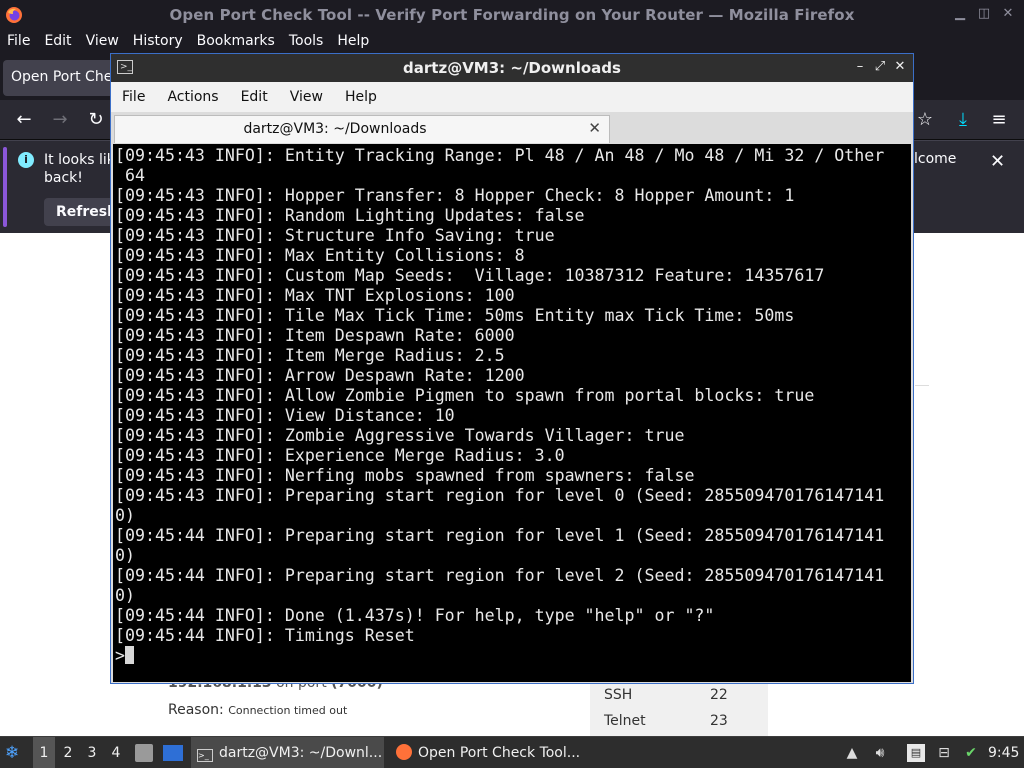  I want to click on info-icon: i, so click(26, 160).